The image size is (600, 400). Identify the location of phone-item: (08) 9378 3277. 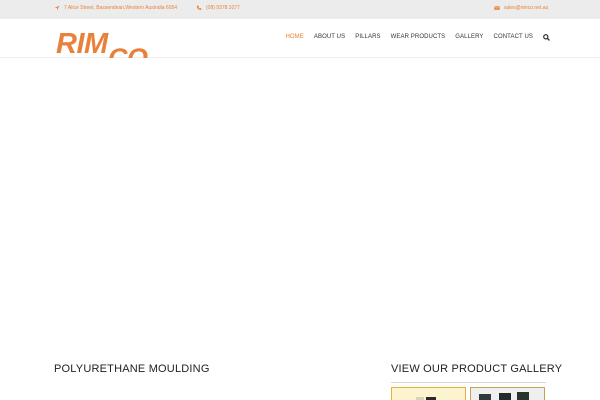
(218, 8).